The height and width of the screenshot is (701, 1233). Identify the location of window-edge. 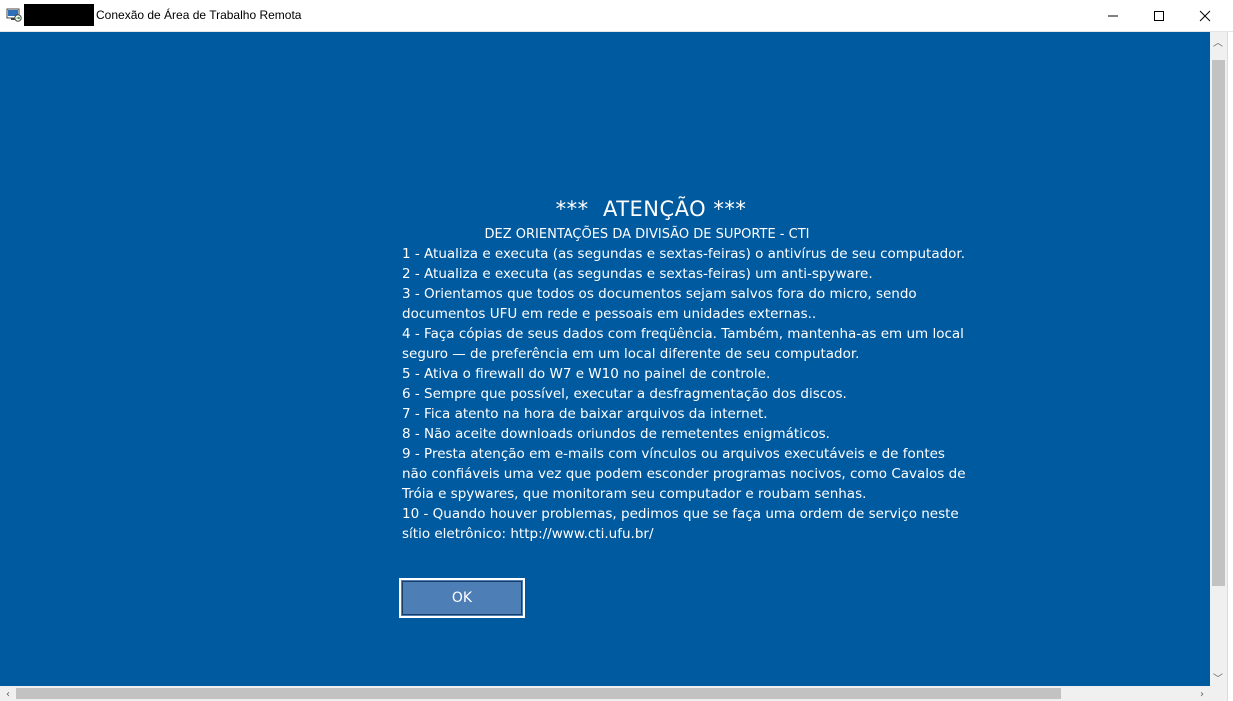
(1230, 366).